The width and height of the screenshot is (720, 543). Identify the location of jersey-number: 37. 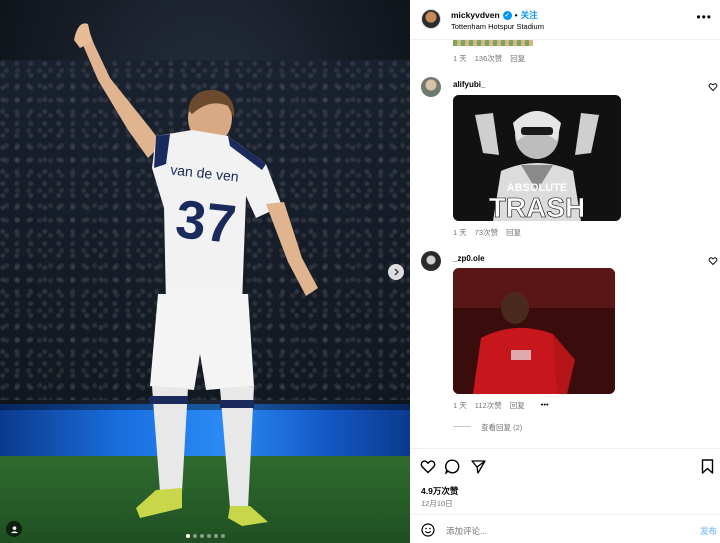
(206, 222).